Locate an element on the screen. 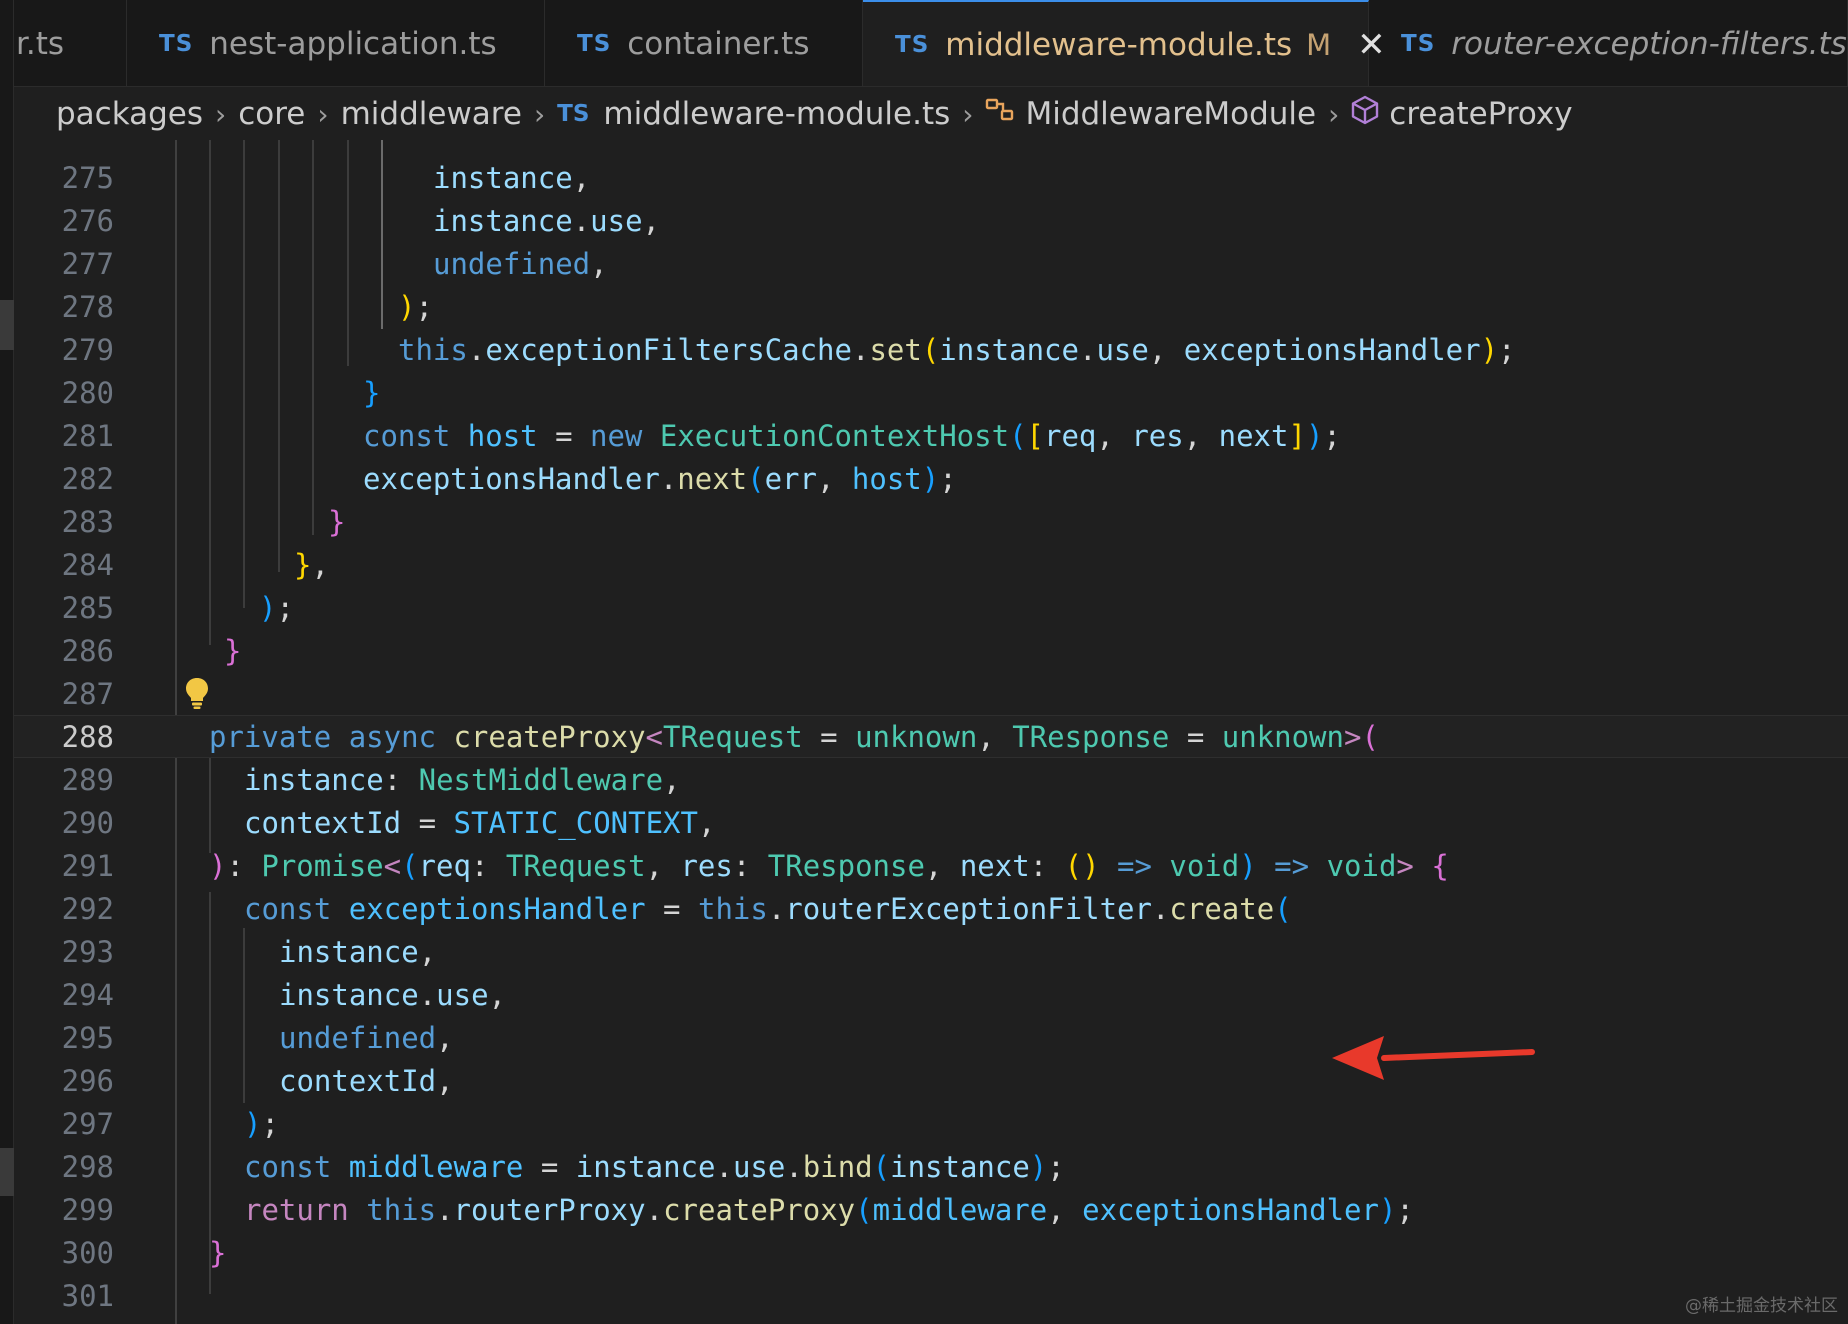 The image size is (1848, 1324). line-number: 294 is located at coordinates (87, 994).